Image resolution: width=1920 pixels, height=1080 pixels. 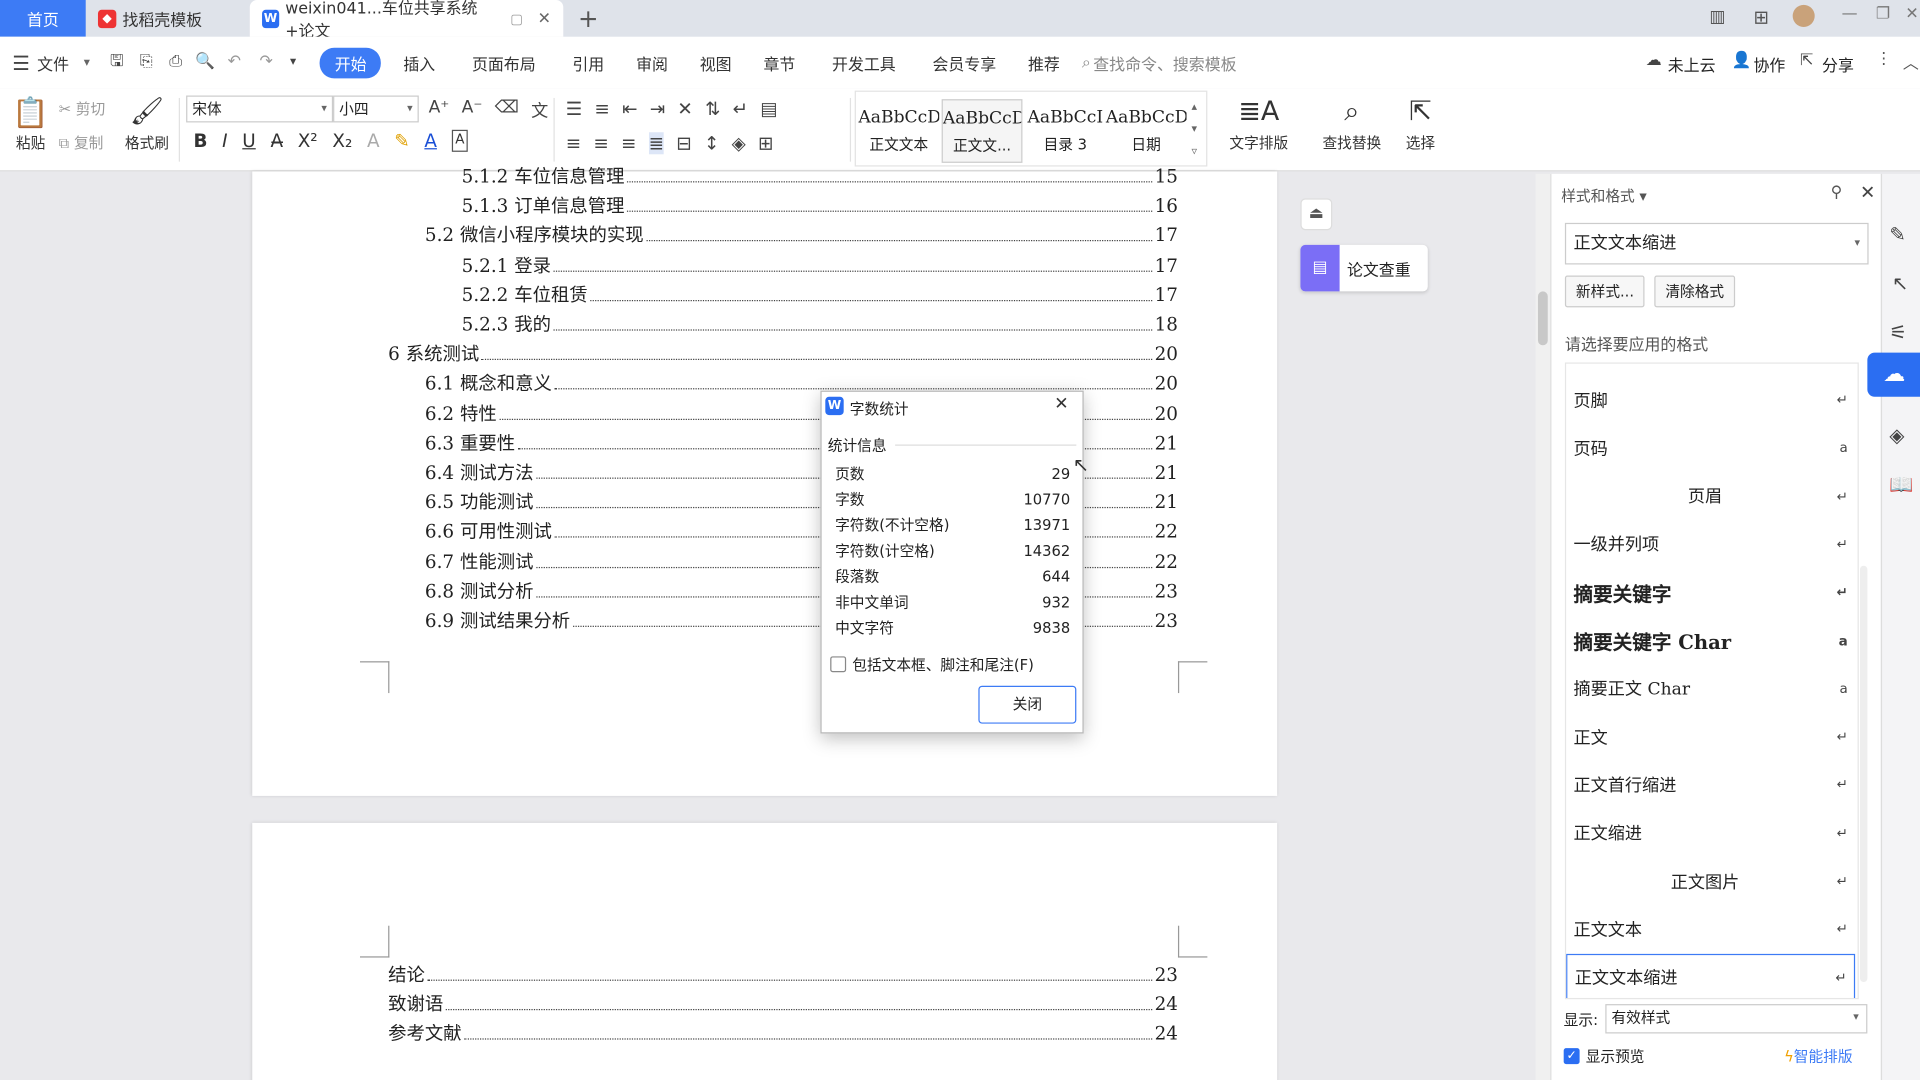 What do you see at coordinates (573, 143) in the screenshot?
I see `align-left-icon: ≡` at bounding box center [573, 143].